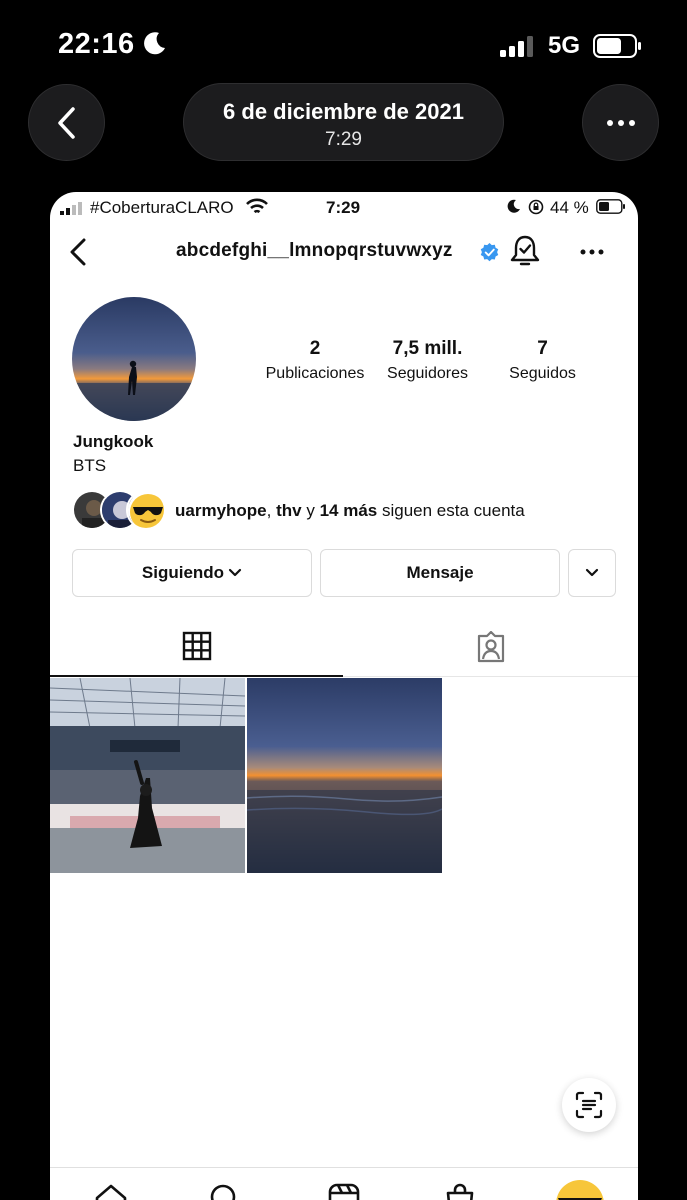 This screenshot has width=687, height=1200. Describe the element at coordinates (221, 510) in the screenshot. I see `follower-user1: uarmyhope` at that location.